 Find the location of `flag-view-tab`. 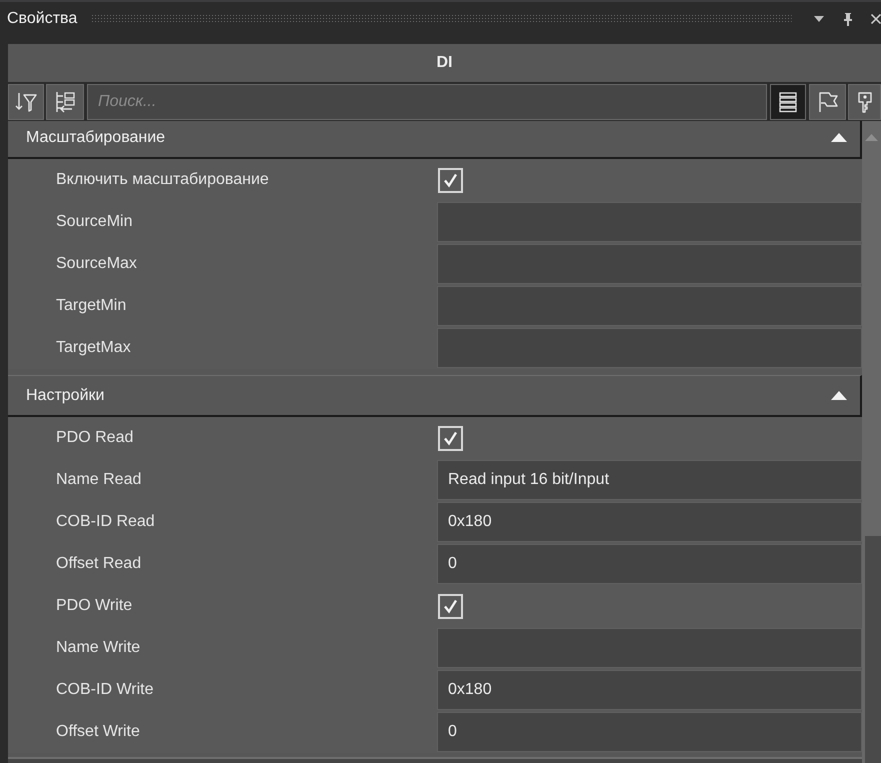

flag-view-tab is located at coordinates (827, 102).